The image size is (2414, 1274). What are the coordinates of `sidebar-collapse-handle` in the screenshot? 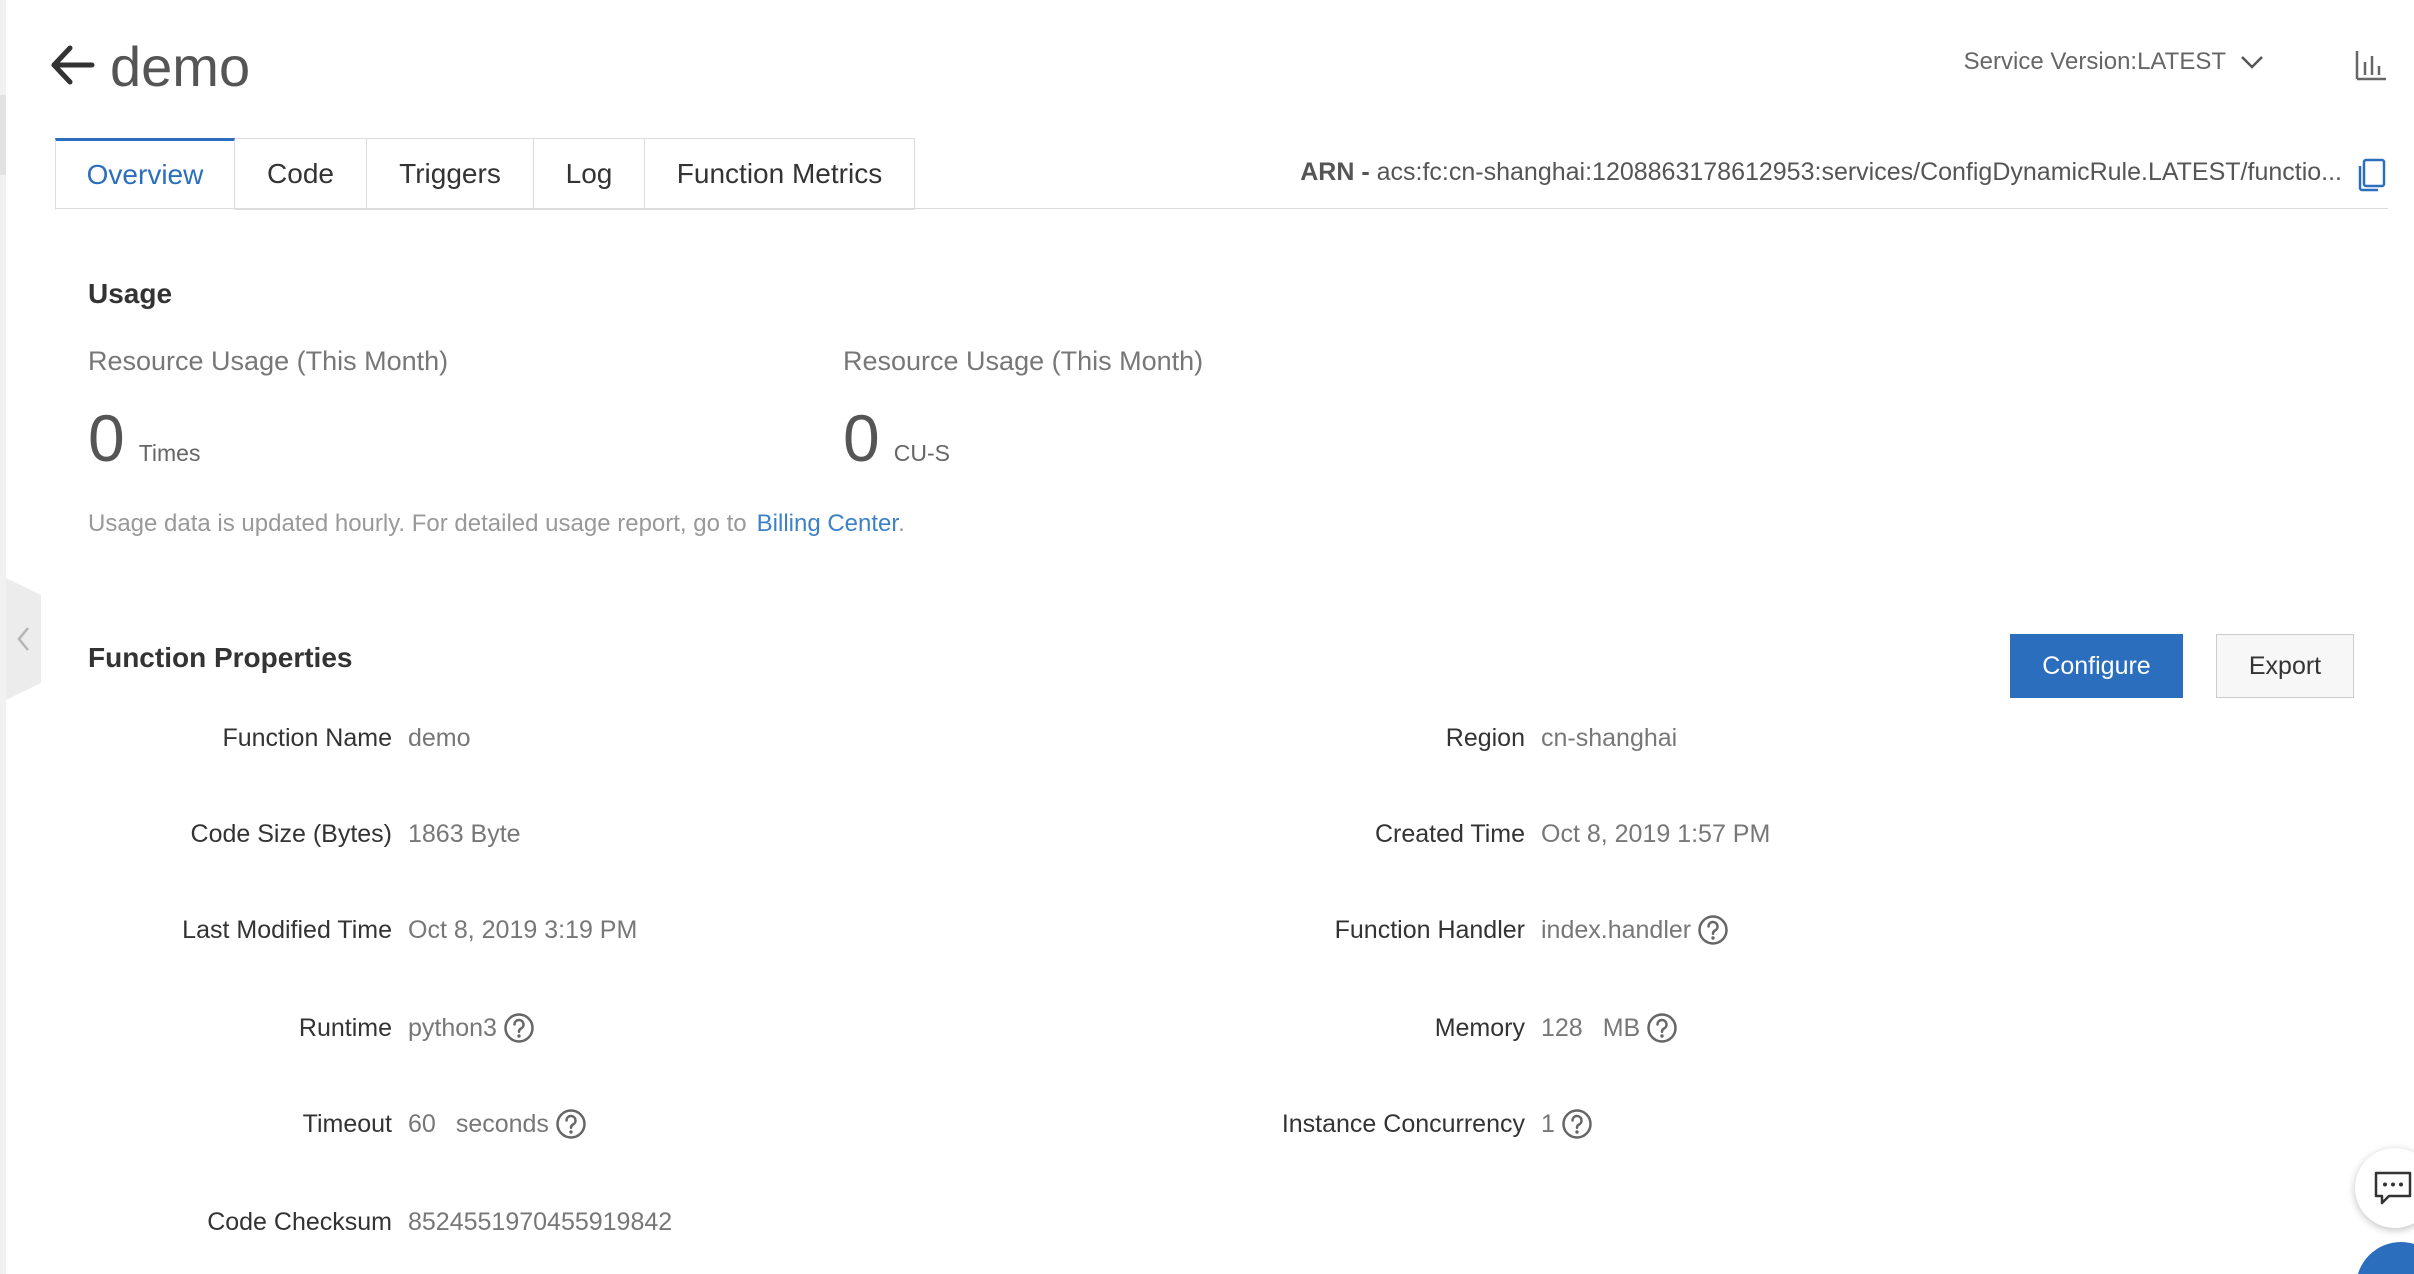 It's located at (23, 639).